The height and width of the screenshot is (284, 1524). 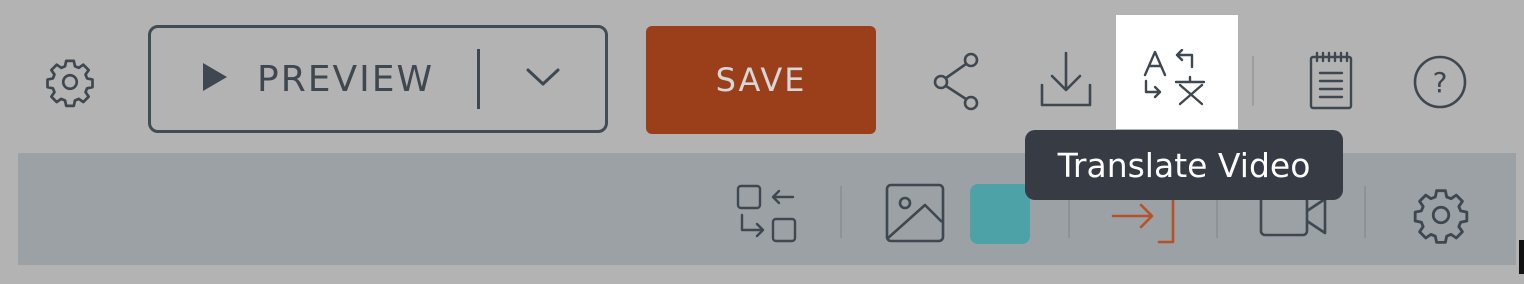 I want to click on download-button, so click(x=1066, y=79).